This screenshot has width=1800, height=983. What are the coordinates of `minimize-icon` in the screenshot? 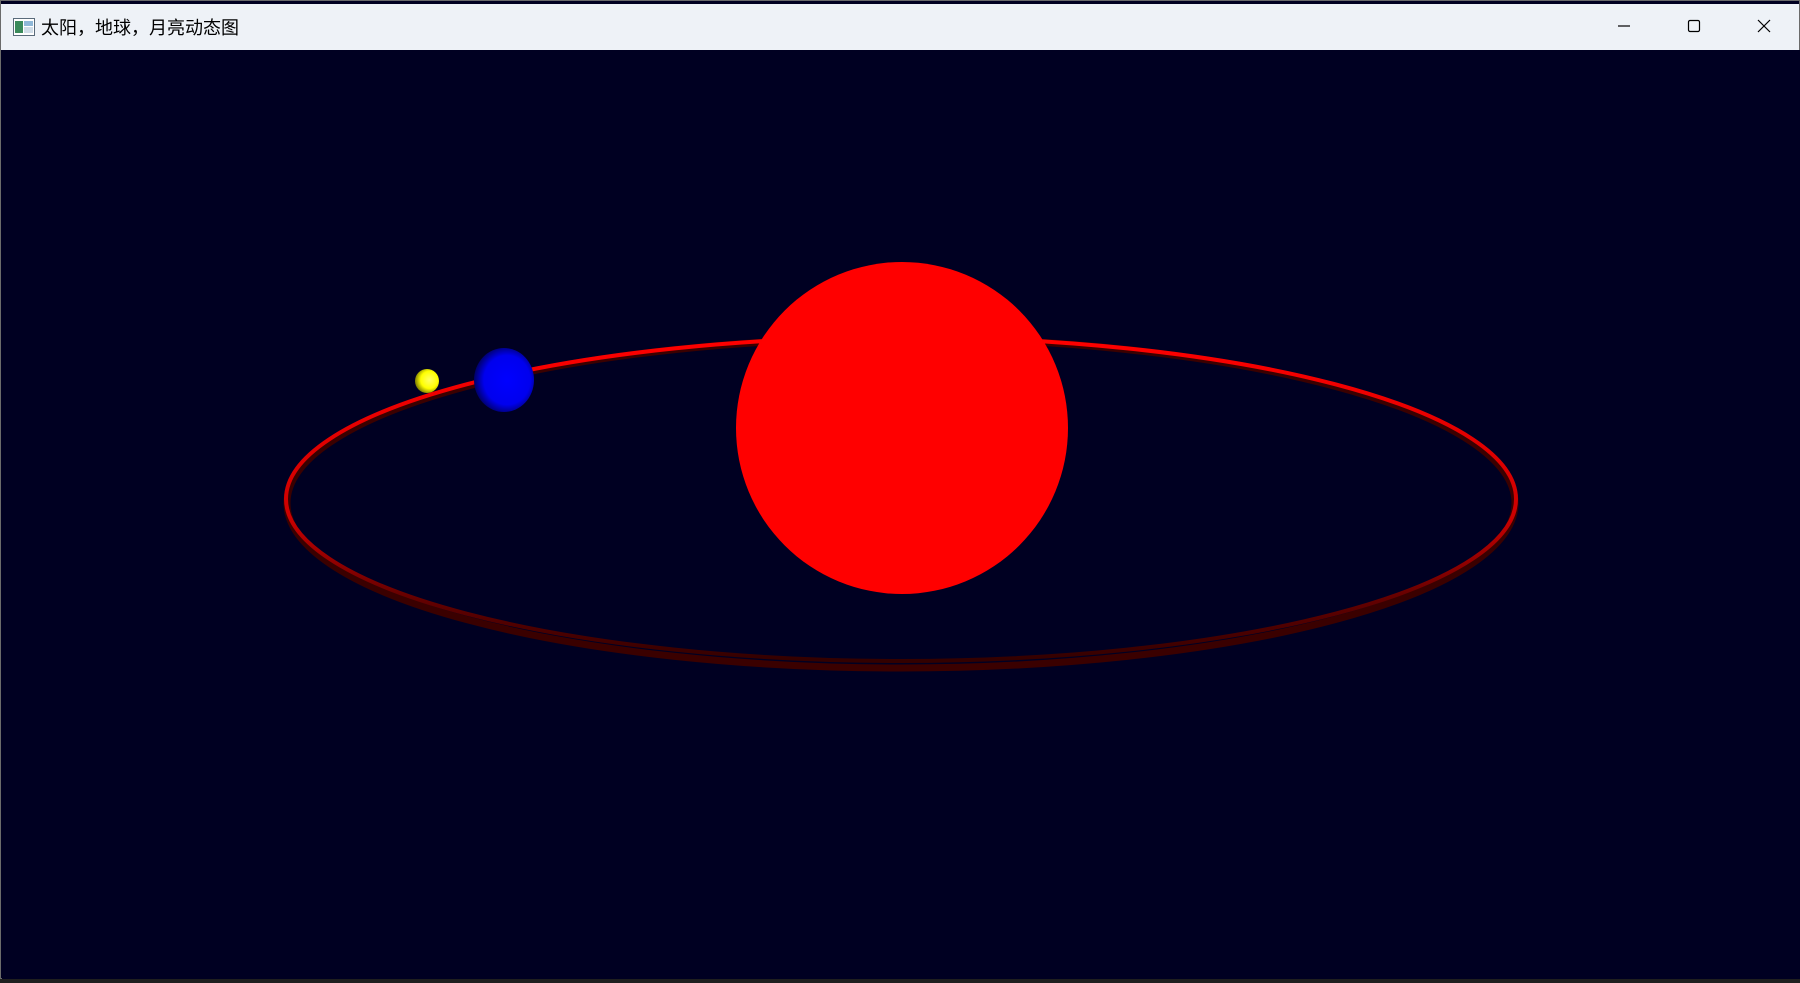 It's located at (1624, 27).